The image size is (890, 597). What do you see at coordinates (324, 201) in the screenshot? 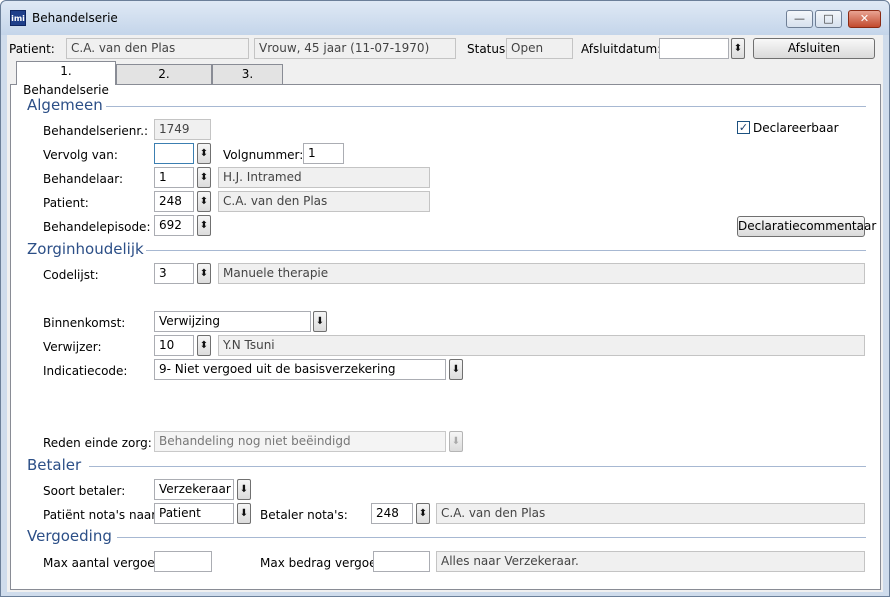
I see `patient-name-field: C.A. van den Plas` at bounding box center [324, 201].